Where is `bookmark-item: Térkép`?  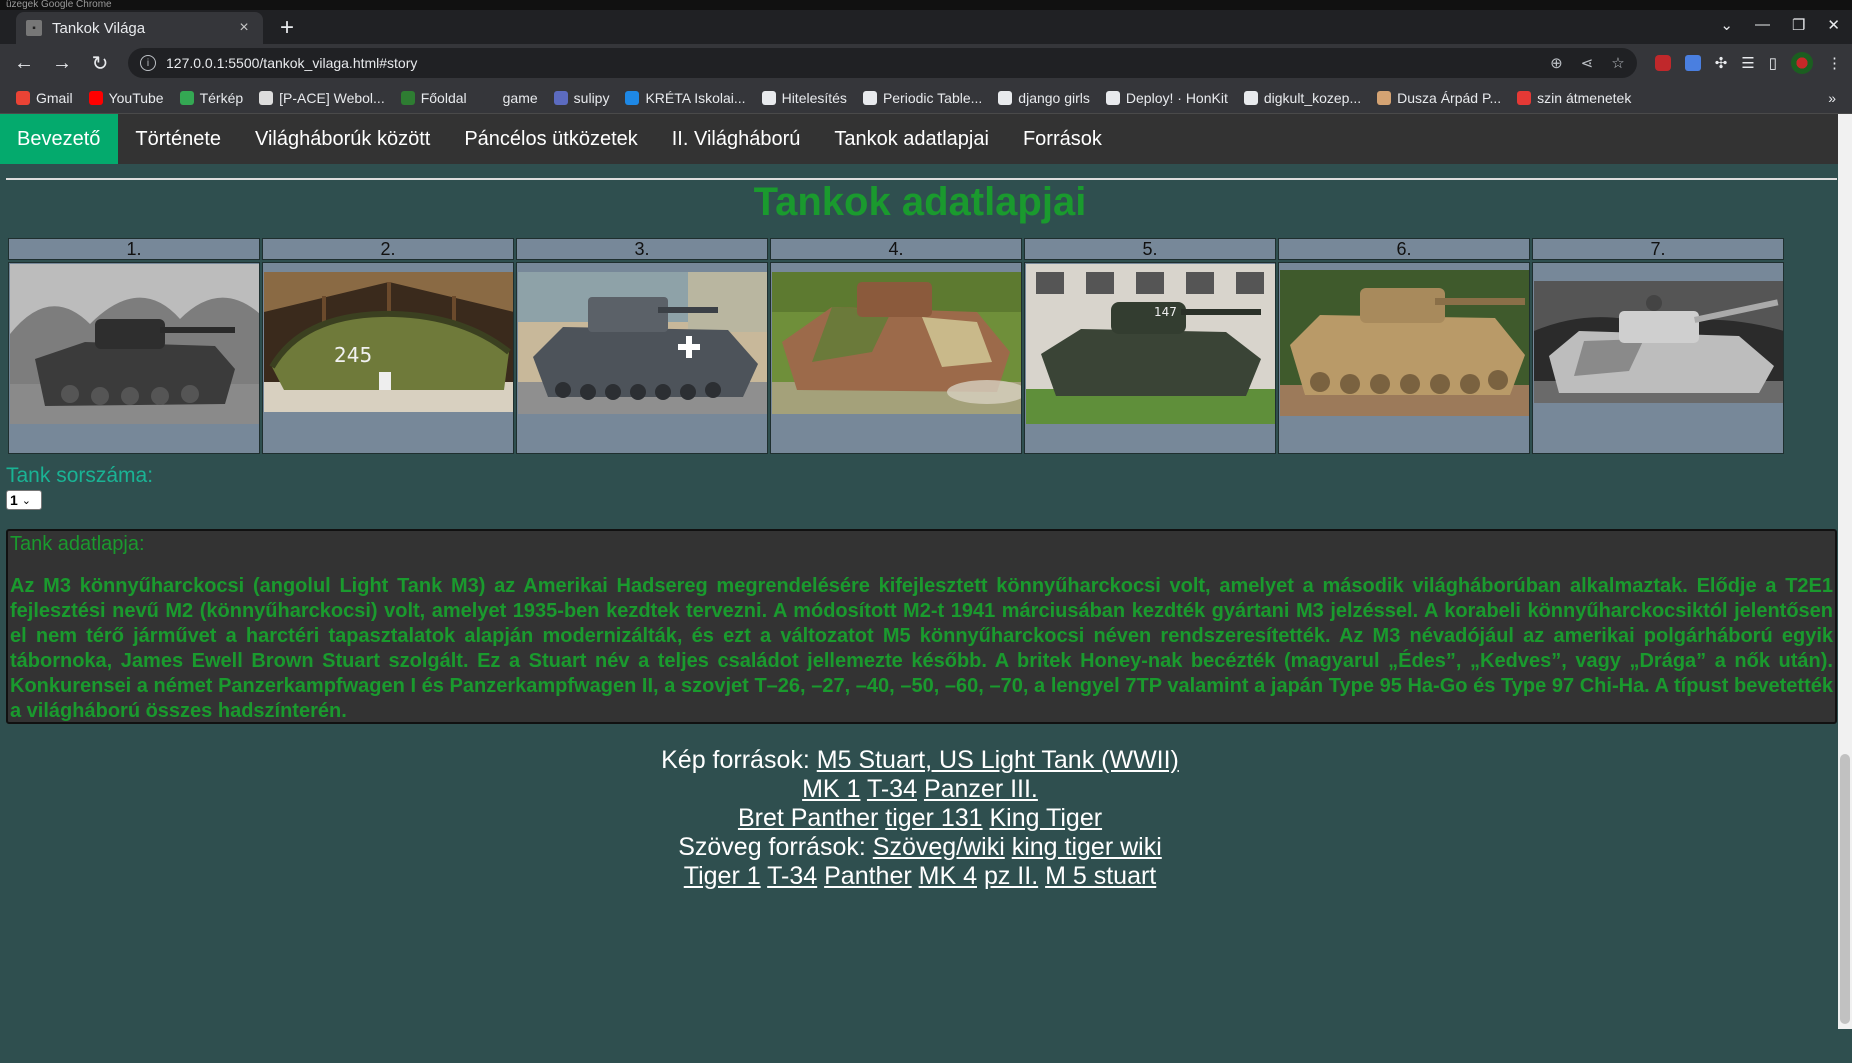 bookmark-item: Térkép is located at coordinates (211, 98).